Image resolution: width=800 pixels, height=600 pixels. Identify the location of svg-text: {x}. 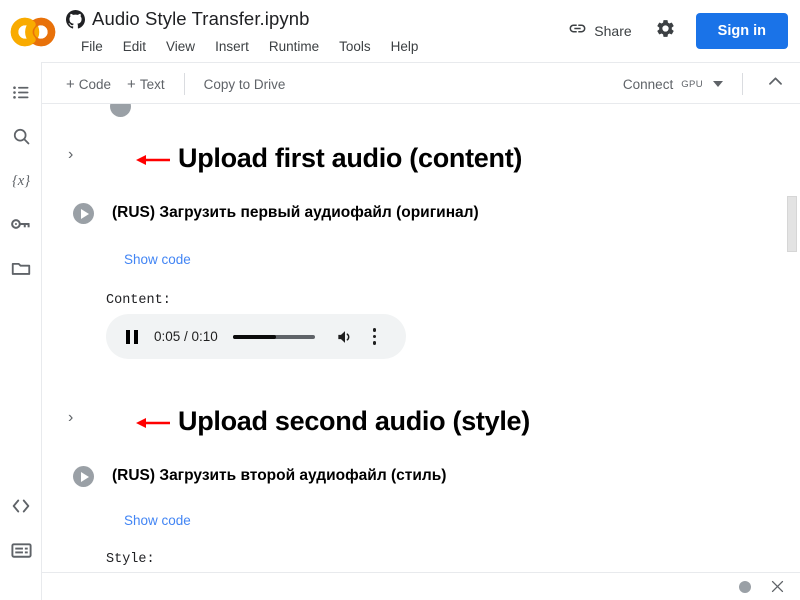
(21, 181).